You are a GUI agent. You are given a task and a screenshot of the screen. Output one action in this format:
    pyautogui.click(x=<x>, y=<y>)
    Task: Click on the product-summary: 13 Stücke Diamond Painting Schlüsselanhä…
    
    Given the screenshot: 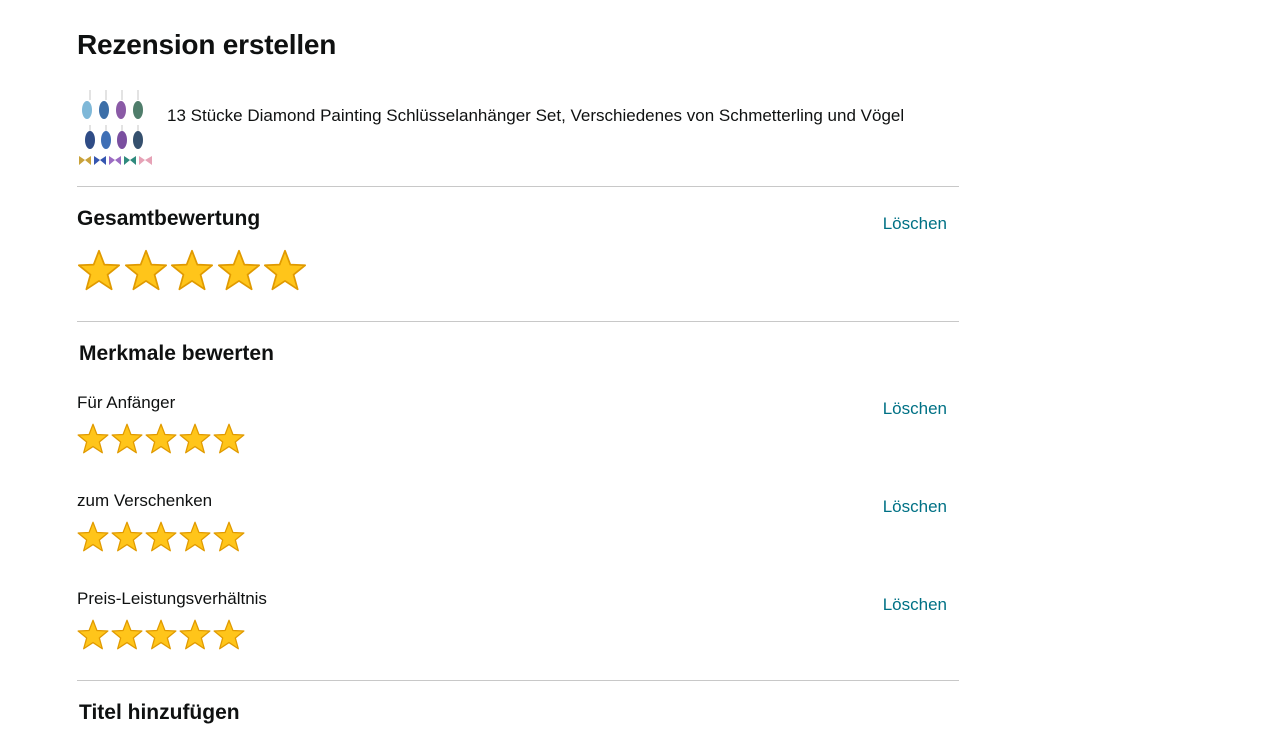 What is the action you would take?
    pyautogui.click(x=518, y=128)
    